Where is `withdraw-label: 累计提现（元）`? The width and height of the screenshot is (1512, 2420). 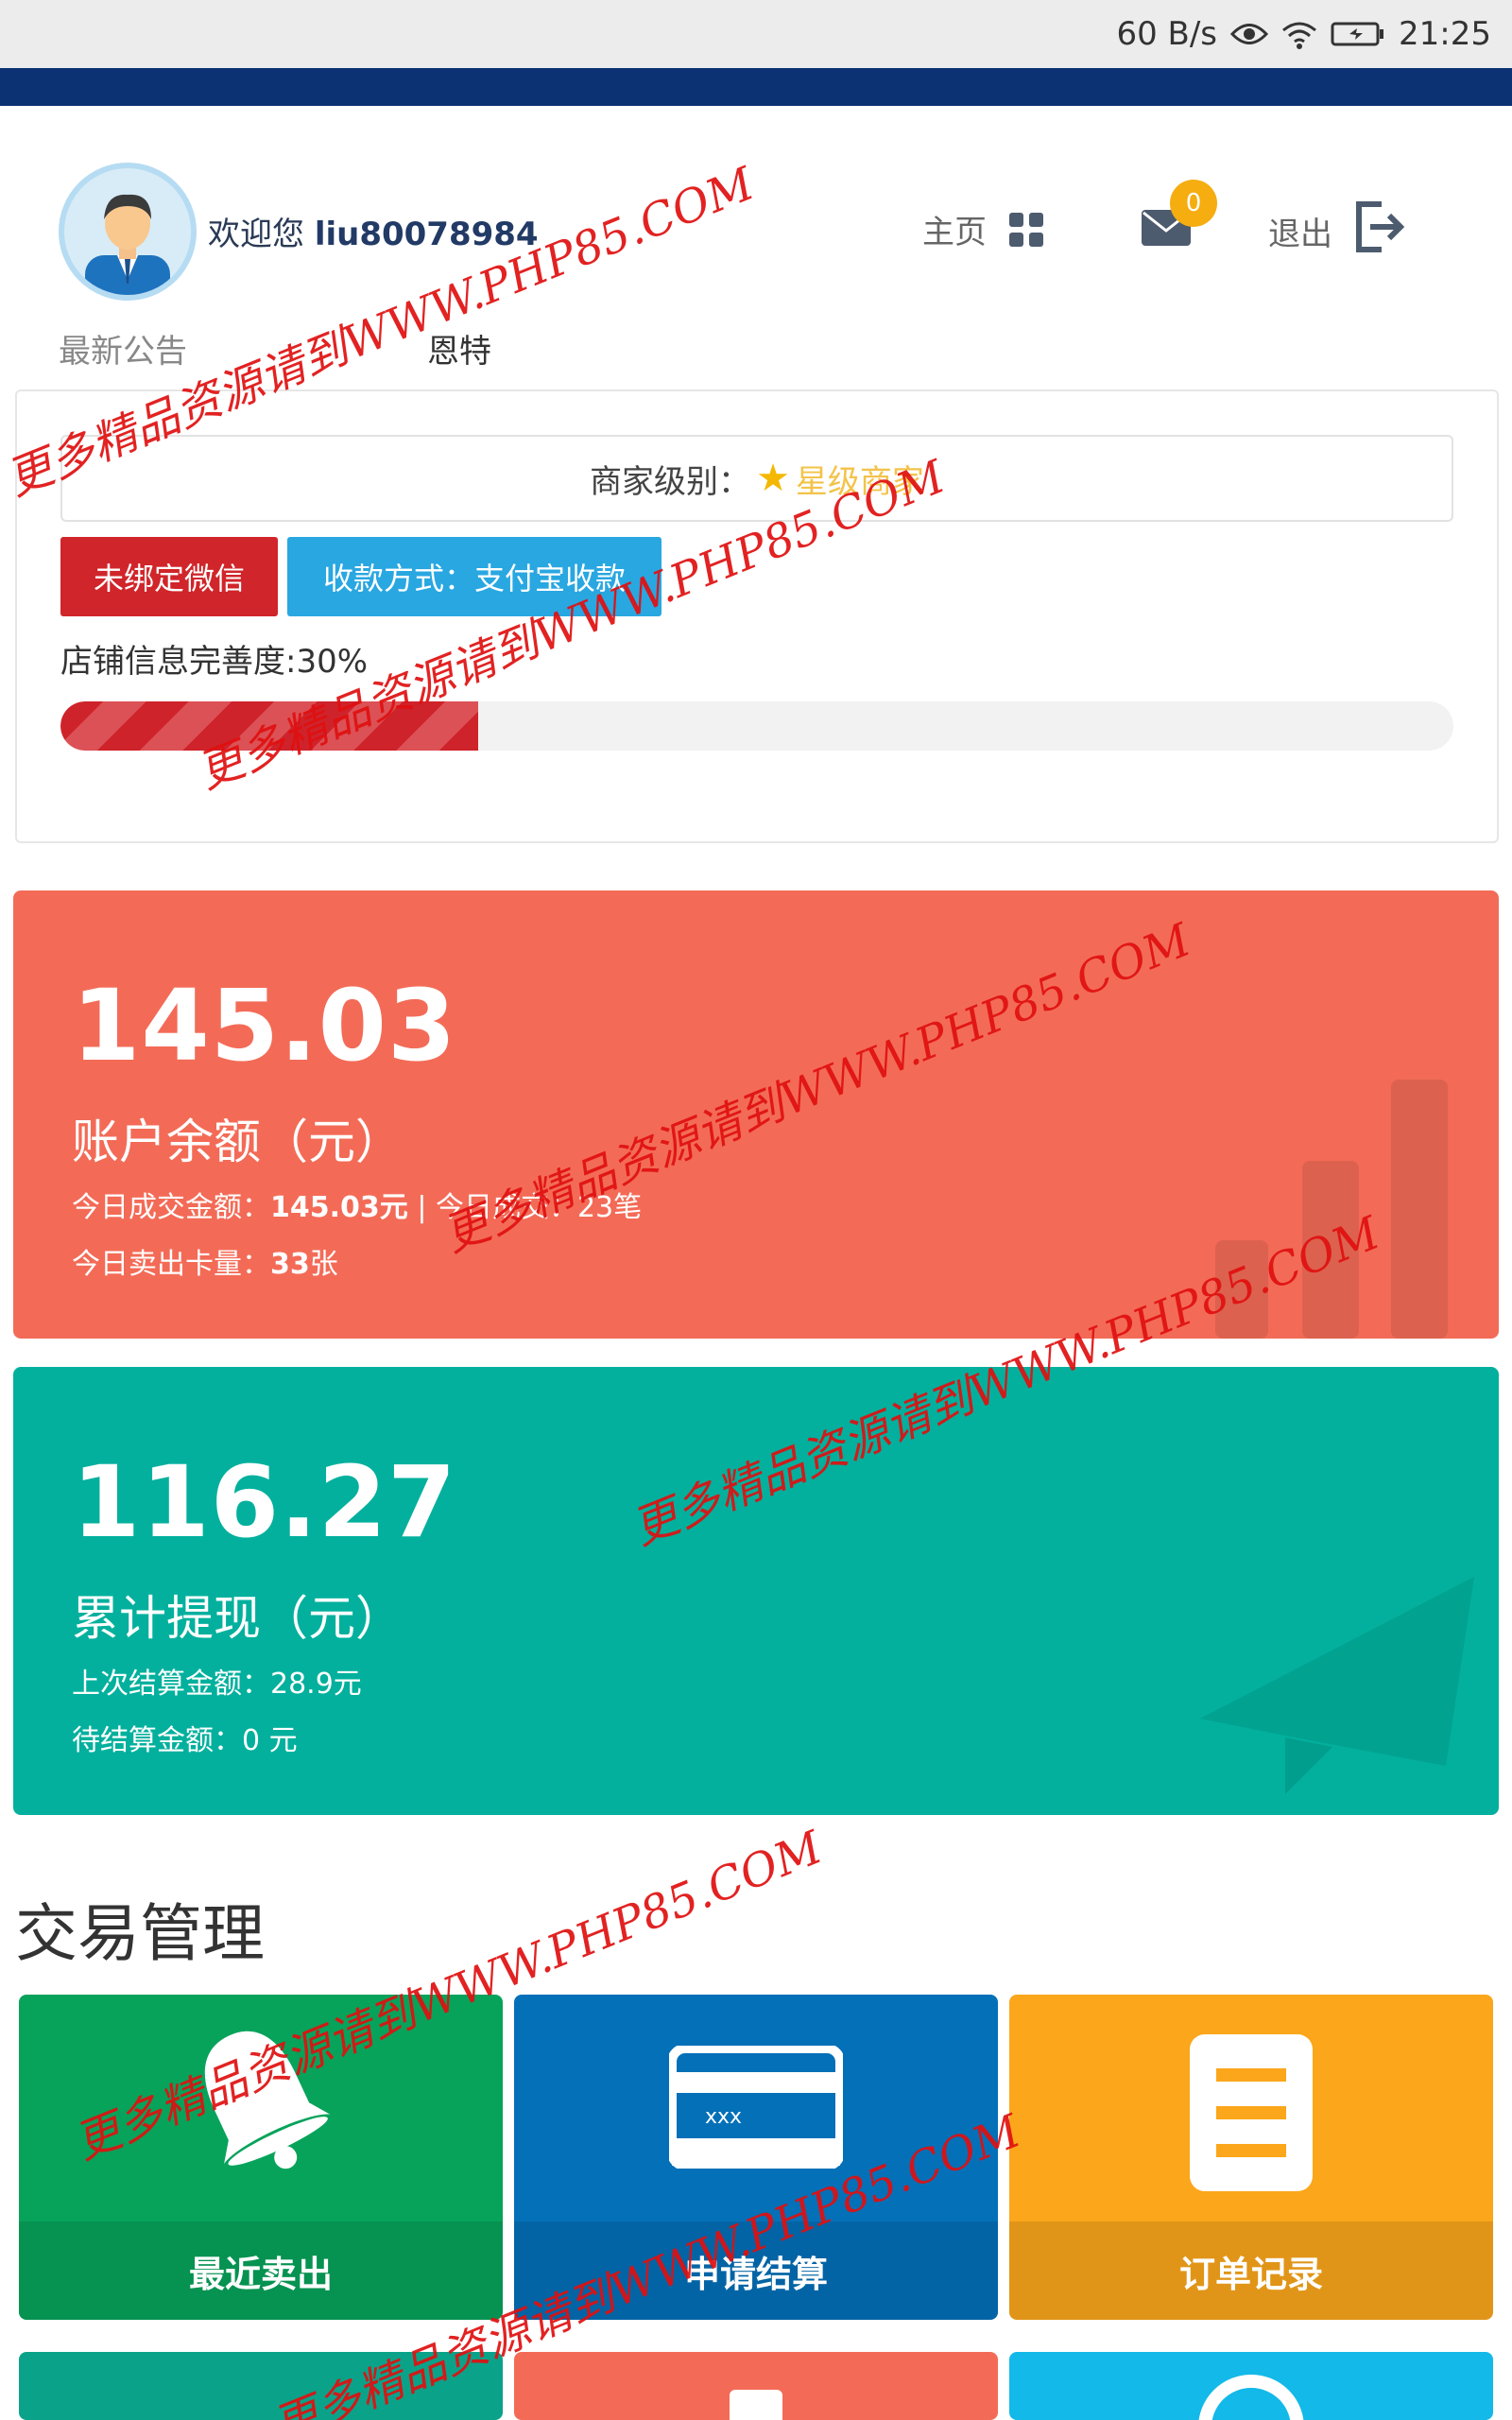 withdraw-label: 累计提现（元） is located at coordinates (237, 1618).